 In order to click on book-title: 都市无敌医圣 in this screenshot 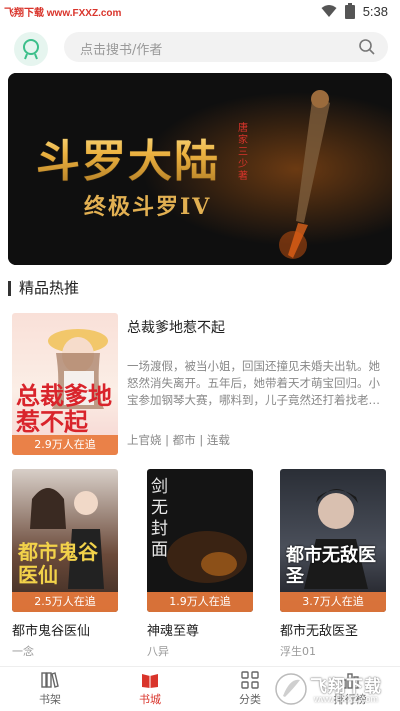, I will do `click(333, 629)`.